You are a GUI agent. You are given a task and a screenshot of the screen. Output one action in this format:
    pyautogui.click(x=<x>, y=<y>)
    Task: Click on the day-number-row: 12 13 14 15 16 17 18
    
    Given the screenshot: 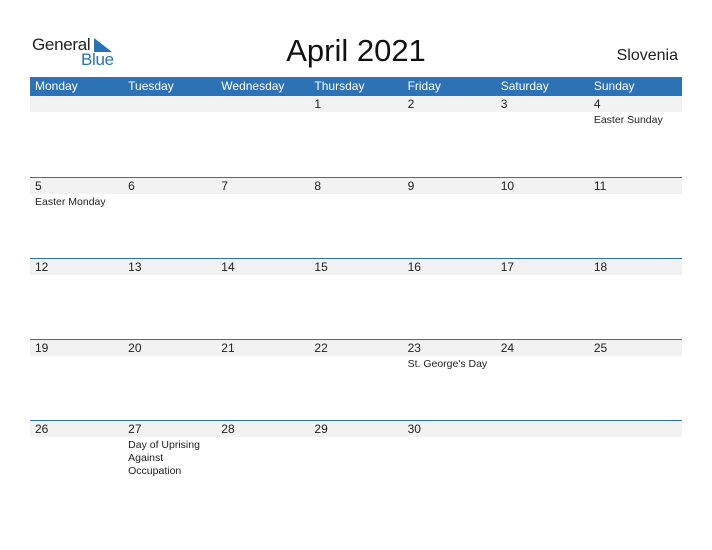 What is the action you would take?
    pyautogui.click(x=356, y=267)
    